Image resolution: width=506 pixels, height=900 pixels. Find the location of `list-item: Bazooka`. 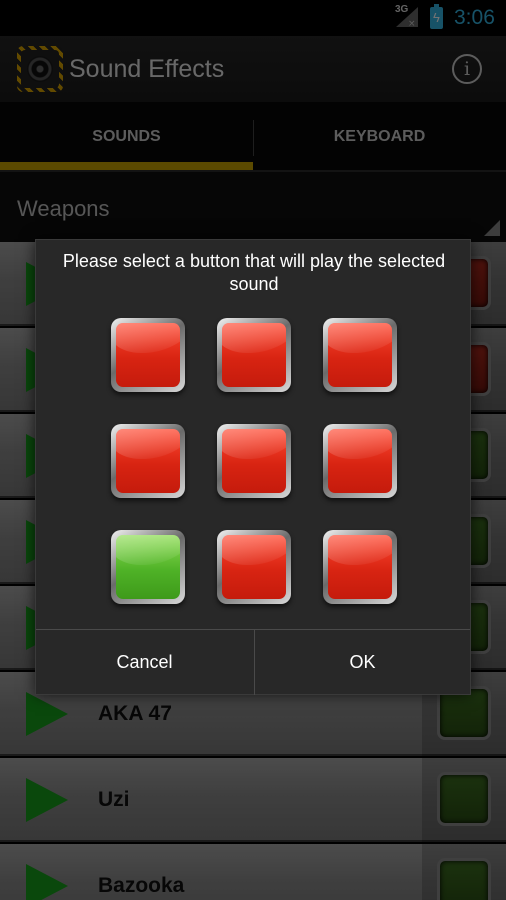

list-item: Bazooka is located at coordinates (253, 872).